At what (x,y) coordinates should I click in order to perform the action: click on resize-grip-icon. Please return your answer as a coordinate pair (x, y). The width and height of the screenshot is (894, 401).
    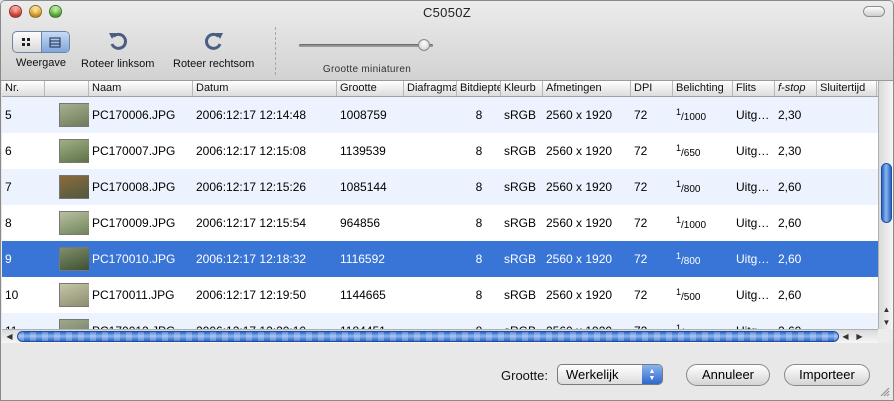
    Looking at the image, I should click on (885, 392).